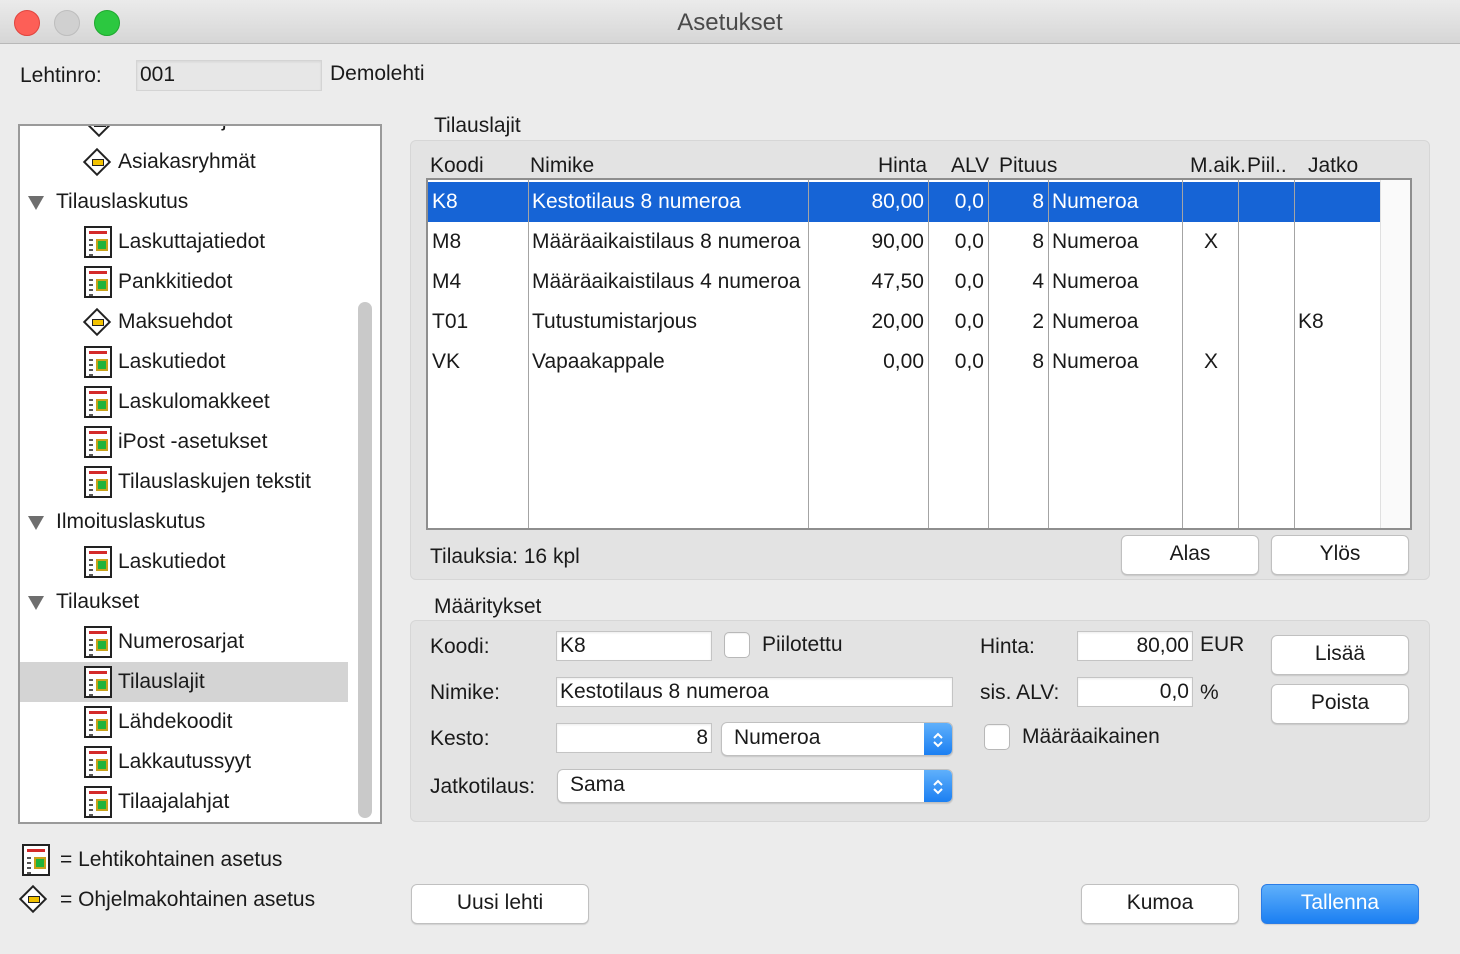 The image size is (1460, 954). I want to click on jatkotilaus-value: Sama, so click(597, 784).